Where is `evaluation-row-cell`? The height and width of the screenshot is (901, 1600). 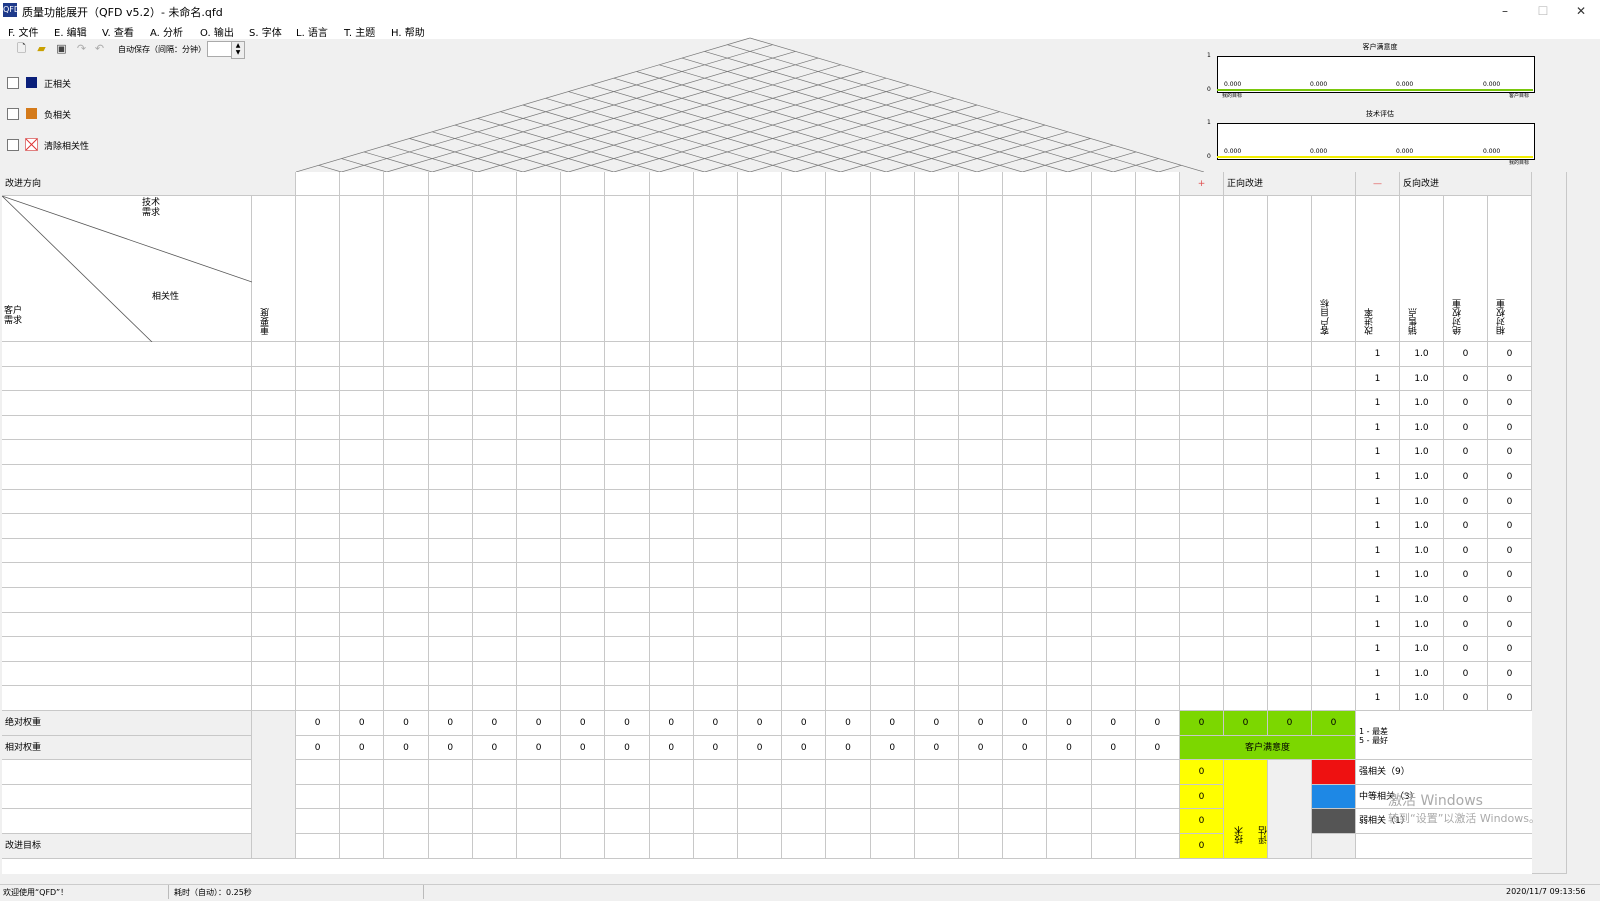 evaluation-row-cell is located at coordinates (127, 772).